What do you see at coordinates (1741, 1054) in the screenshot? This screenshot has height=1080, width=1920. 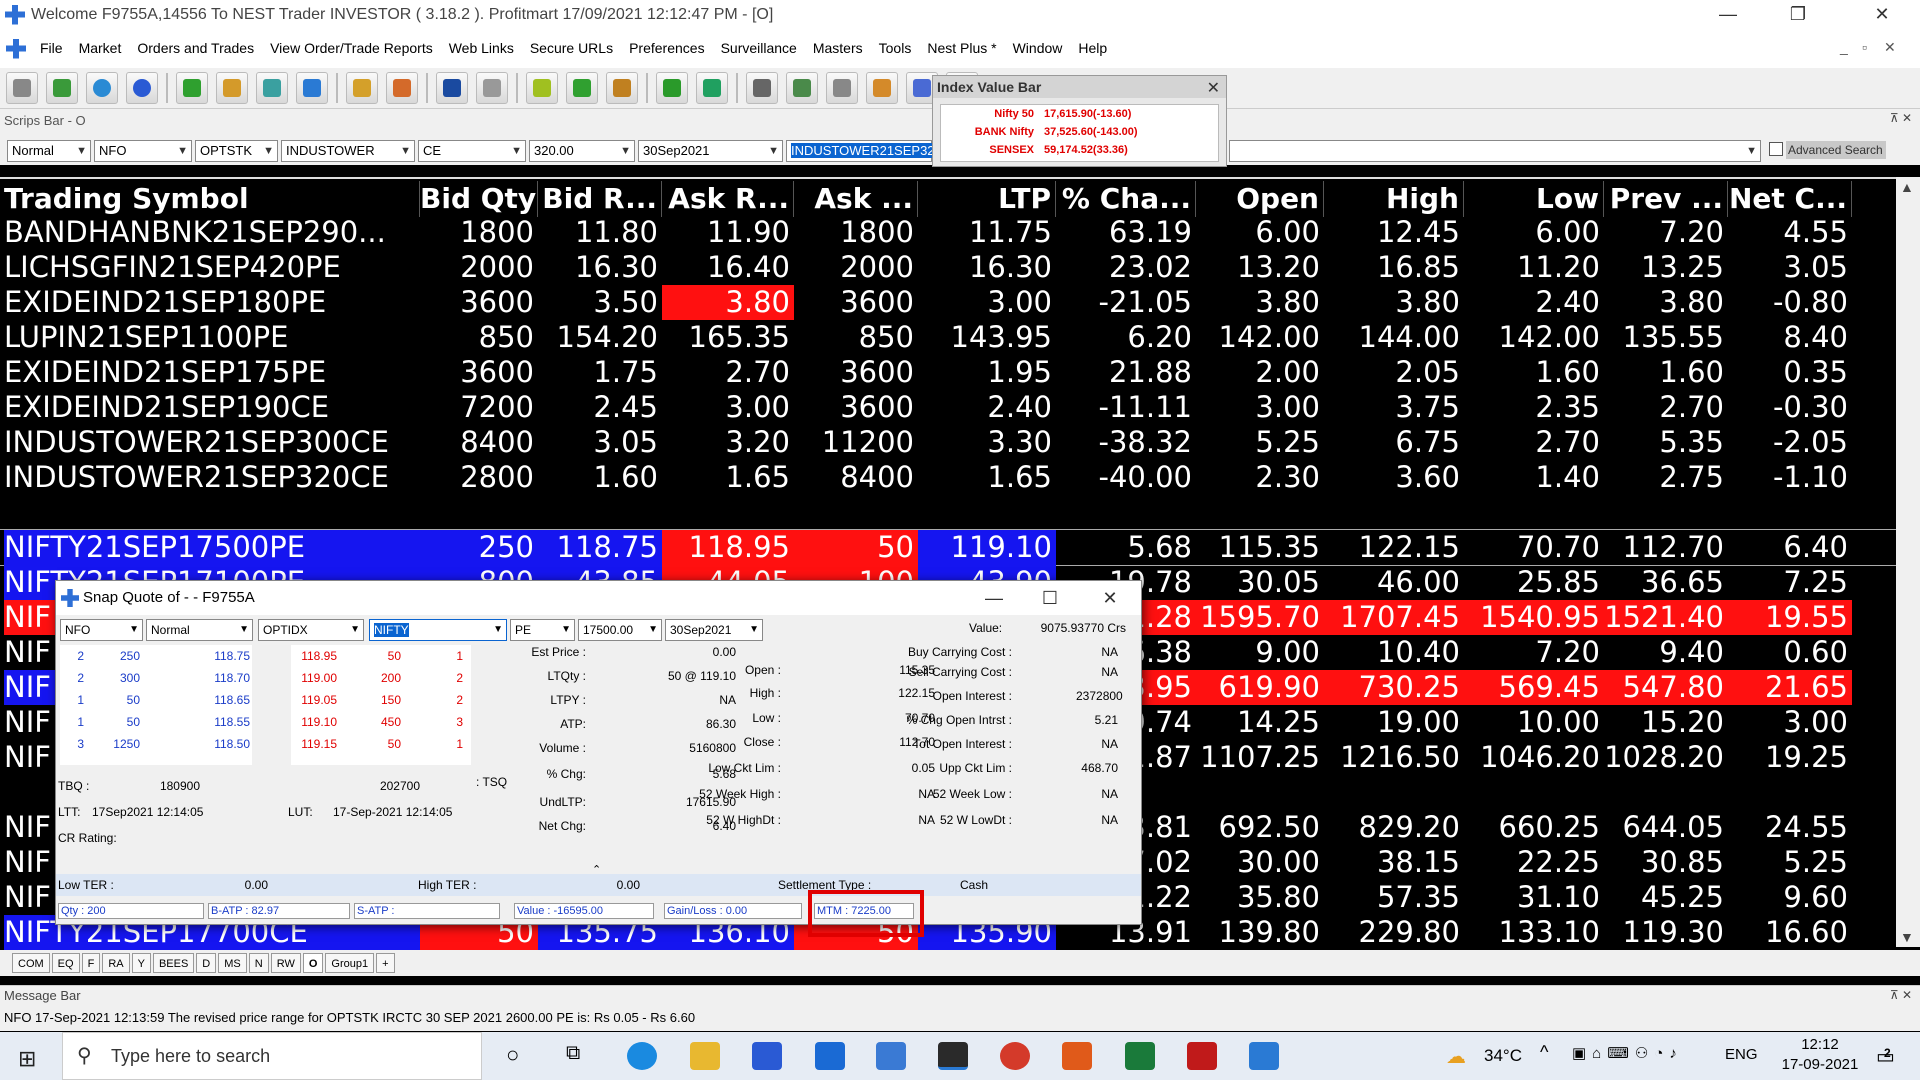 I see `language-indicator: ENG` at bounding box center [1741, 1054].